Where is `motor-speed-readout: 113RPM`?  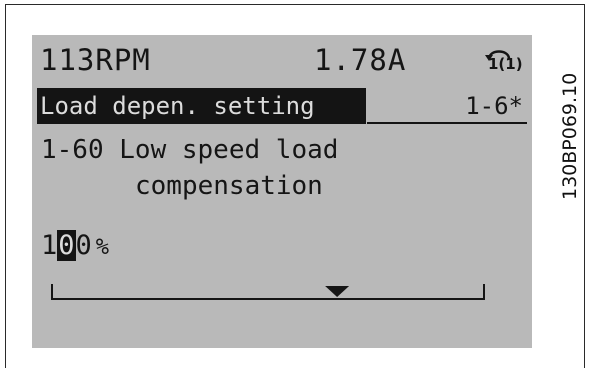
motor-speed-readout: 113RPM is located at coordinates (95, 60).